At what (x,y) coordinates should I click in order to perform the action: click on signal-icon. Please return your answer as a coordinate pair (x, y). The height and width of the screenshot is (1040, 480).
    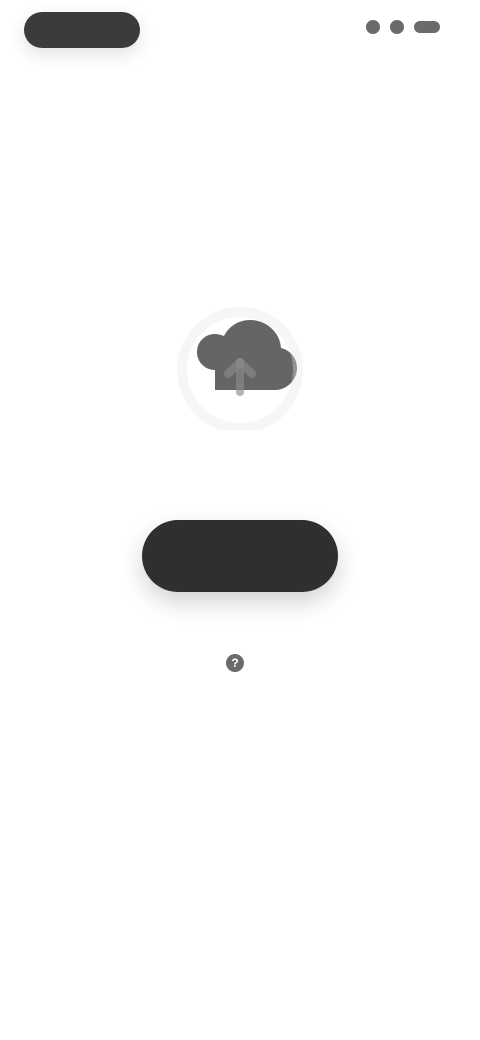
    Looking at the image, I should click on (373, 27).